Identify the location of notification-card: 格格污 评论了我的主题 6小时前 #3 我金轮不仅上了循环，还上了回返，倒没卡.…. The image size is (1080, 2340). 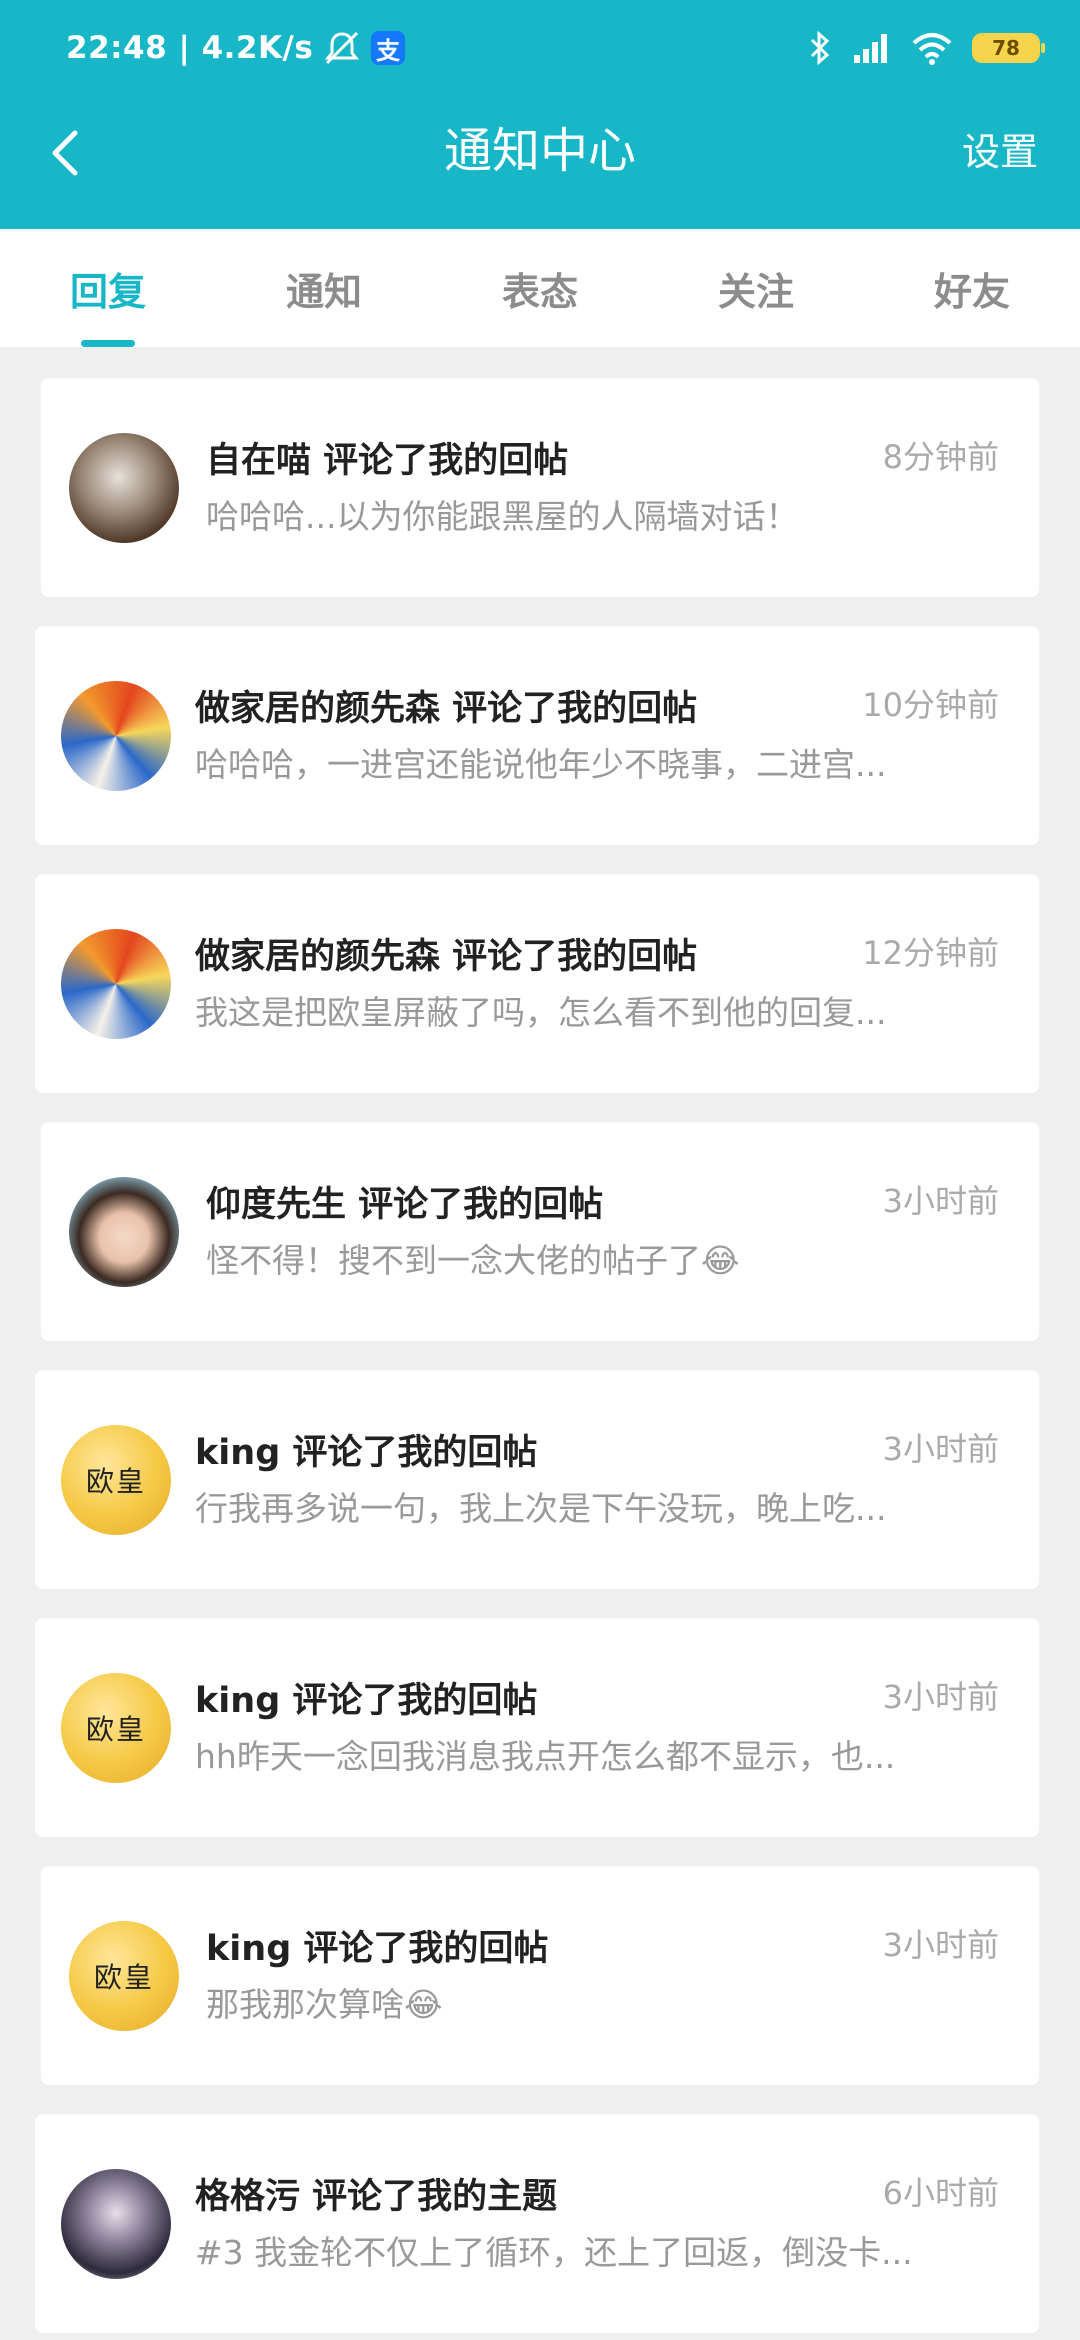
(537, 2223).